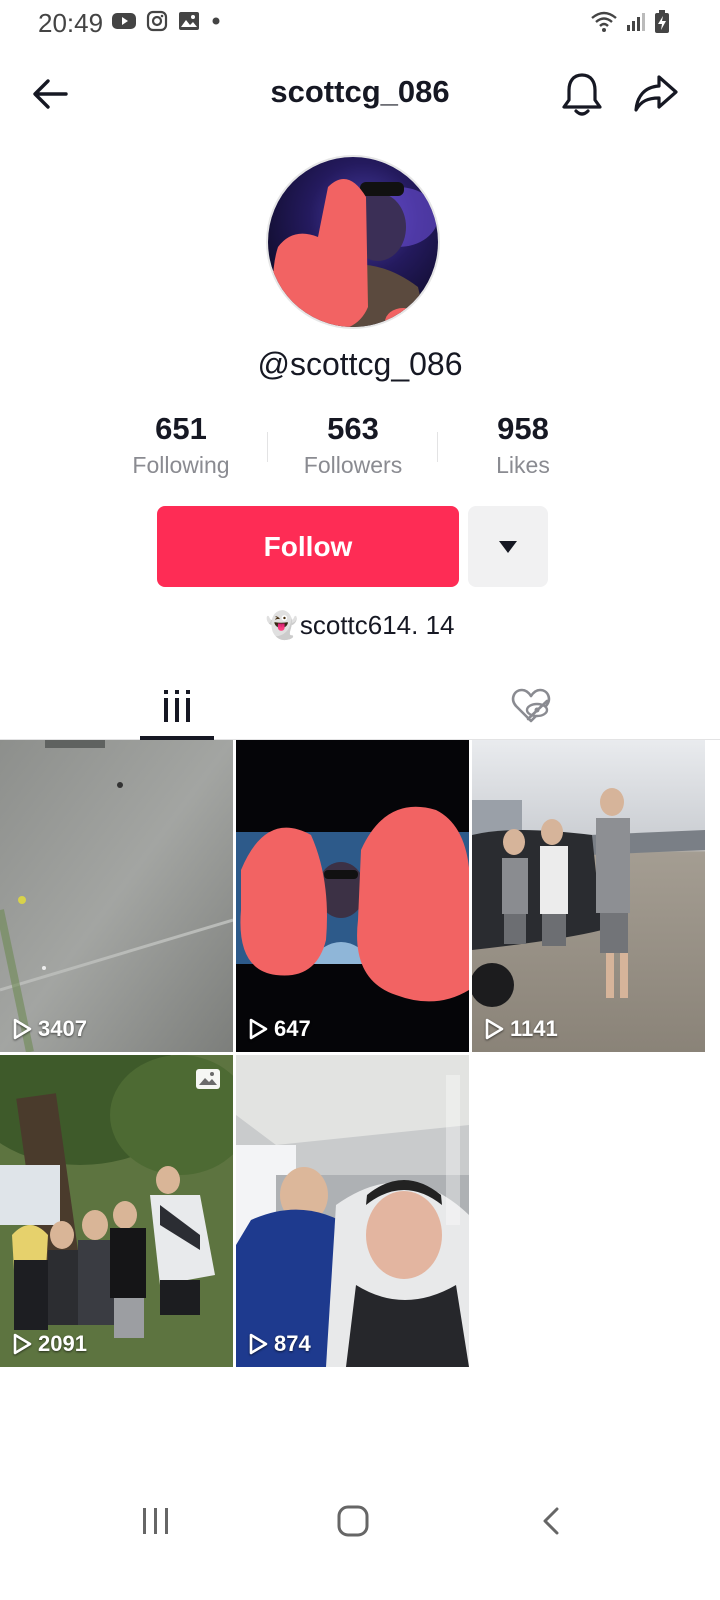 This screenshot has height=1600, width=720. Describe the element at coordinates (353, 465) in the screenshot. I see `stat-label: Followers` at that location.